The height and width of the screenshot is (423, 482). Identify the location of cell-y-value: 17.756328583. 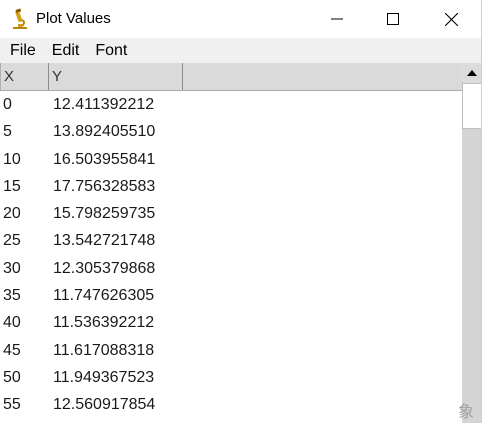
(104, 186).